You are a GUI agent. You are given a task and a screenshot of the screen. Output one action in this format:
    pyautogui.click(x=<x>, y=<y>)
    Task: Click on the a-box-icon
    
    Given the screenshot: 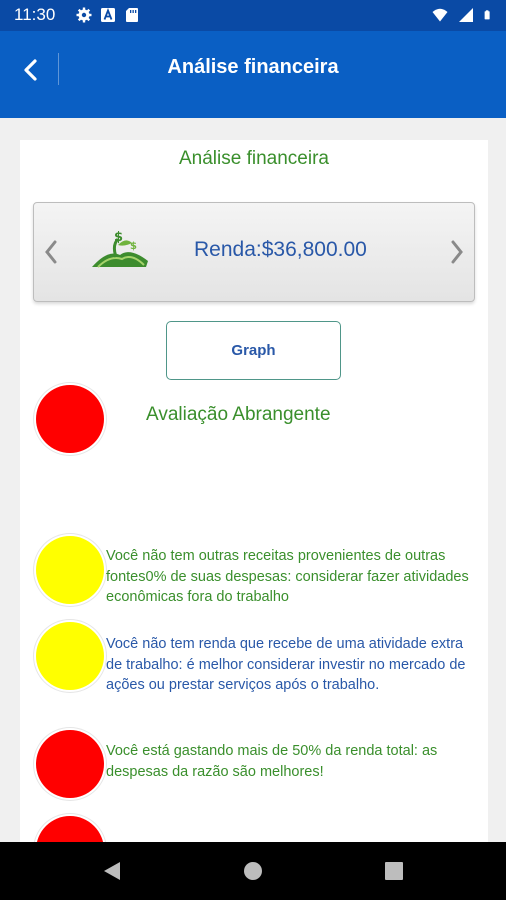 What is the action you would take?
    pyautogui.click(x=108, y=15)
    